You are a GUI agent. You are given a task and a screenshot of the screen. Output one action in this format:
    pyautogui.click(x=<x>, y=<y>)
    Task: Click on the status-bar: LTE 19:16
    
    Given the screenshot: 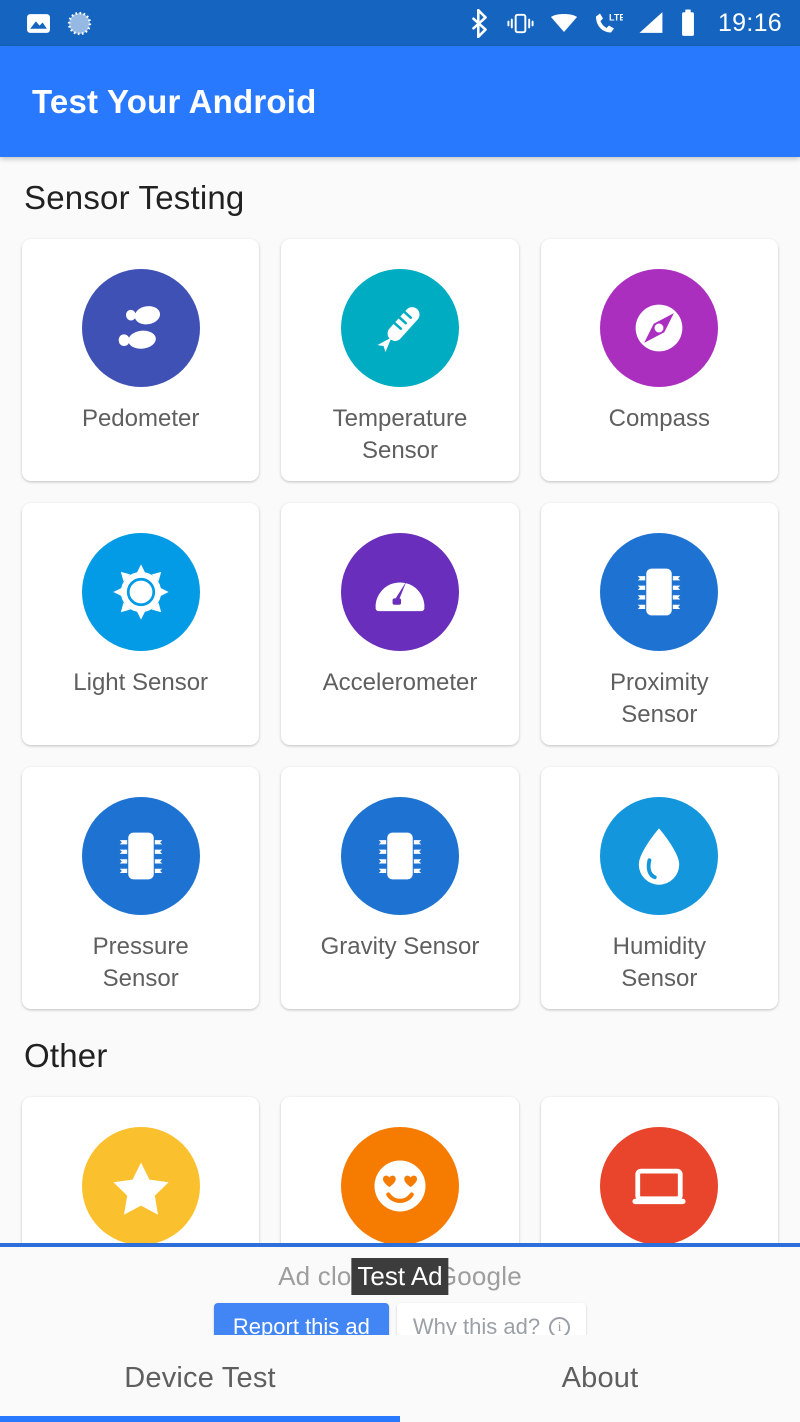 What is the action you would take?
    pyautogui.click(x=400, y=23)
    